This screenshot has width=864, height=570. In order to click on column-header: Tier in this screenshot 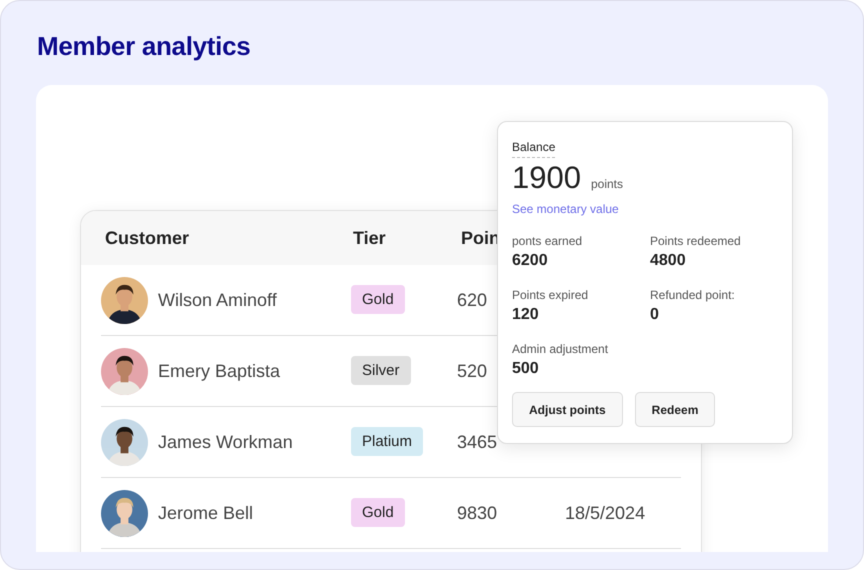, I will do `click(369, 238)`.